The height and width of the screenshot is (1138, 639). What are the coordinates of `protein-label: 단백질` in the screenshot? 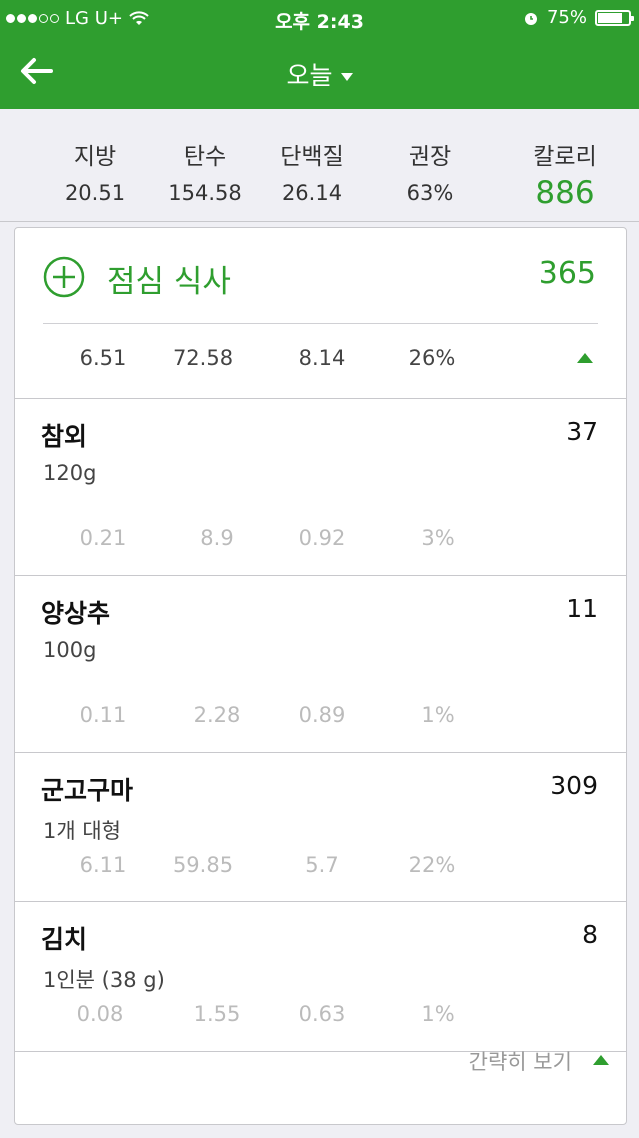 It's located at (312, 157).